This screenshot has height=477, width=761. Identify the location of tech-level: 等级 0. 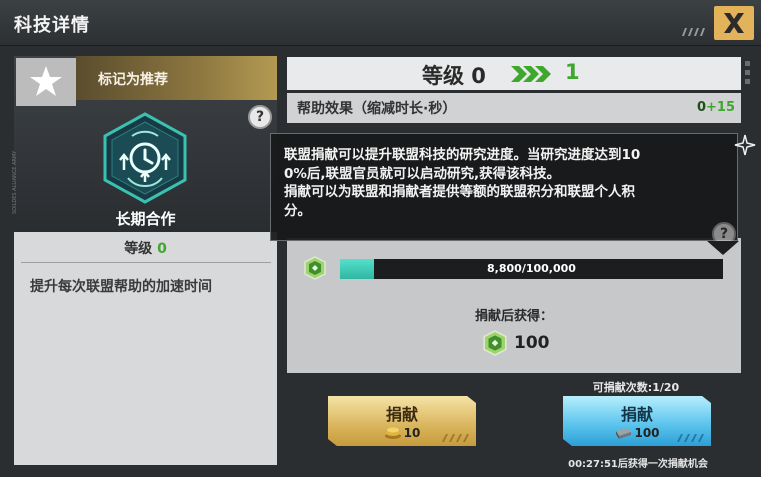
(145, 248).